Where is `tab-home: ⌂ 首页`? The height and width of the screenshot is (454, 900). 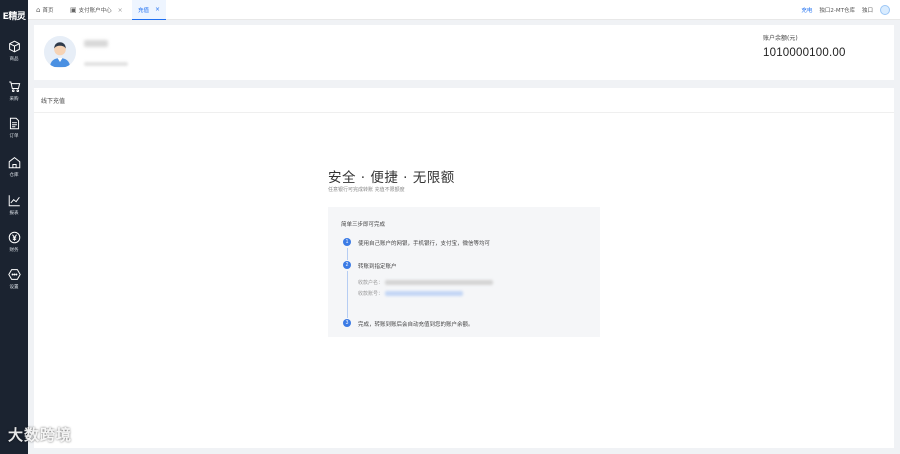 tab-home: ⌂ 首页 is located at coordinates (44, 10).